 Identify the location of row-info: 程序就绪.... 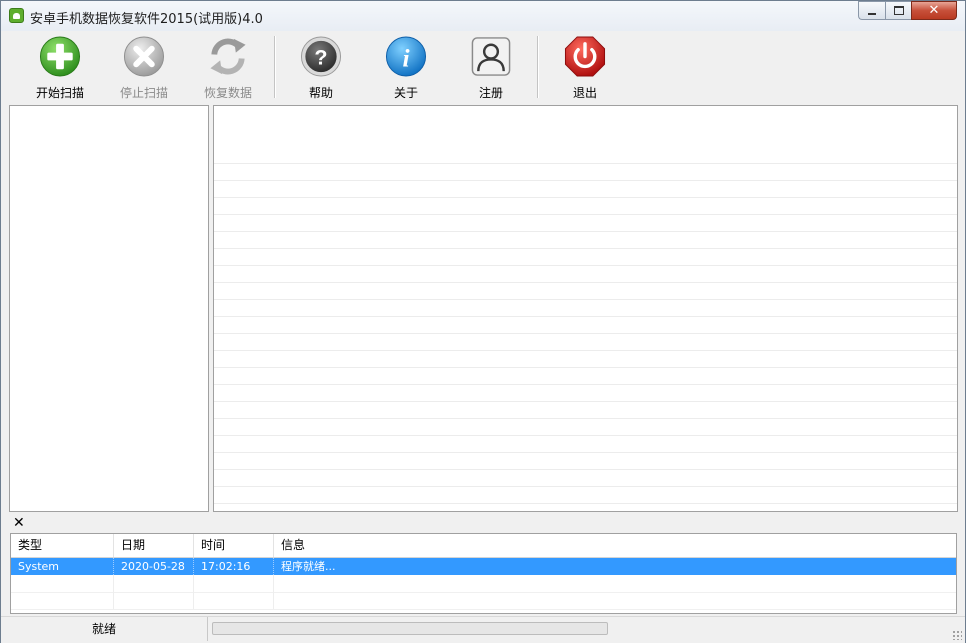
(615, 566).